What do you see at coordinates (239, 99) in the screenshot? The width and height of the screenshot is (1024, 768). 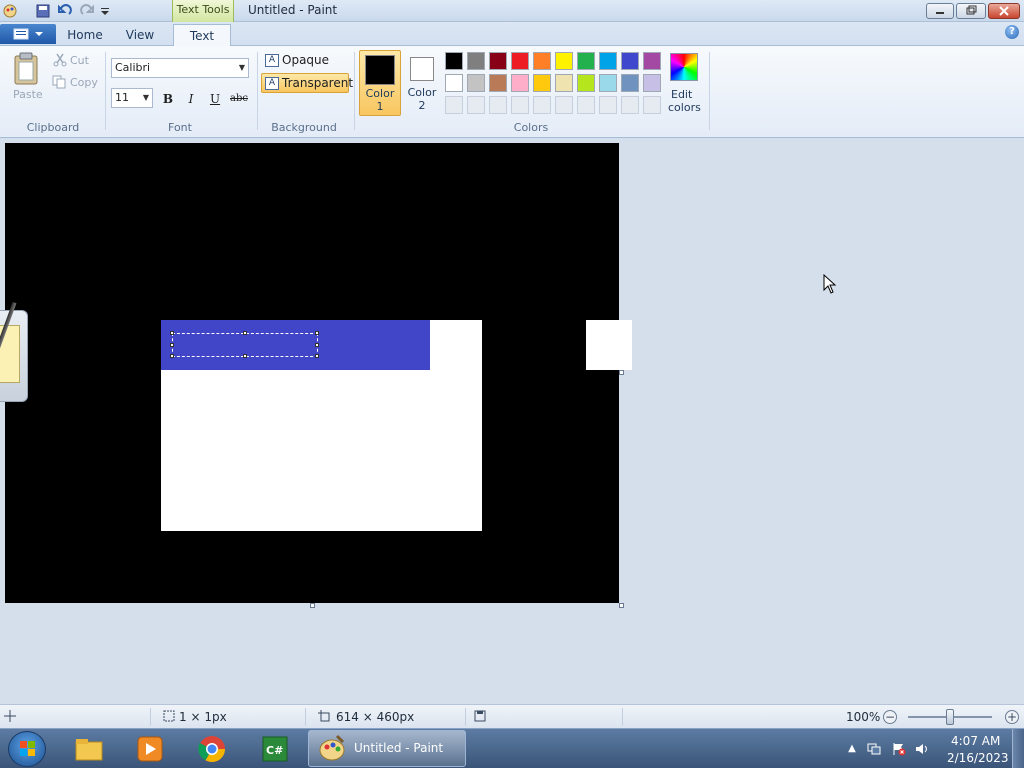 I see `strikethrough-button: abc` at bounding box center [239, 99].